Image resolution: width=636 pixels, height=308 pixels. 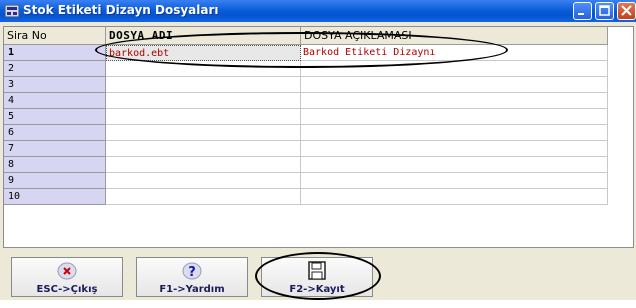 What do you see at coordinates (55, 36) in the screenshot?
I see `column-header-sira-no: Sira No` at bounding box center [55, 36].